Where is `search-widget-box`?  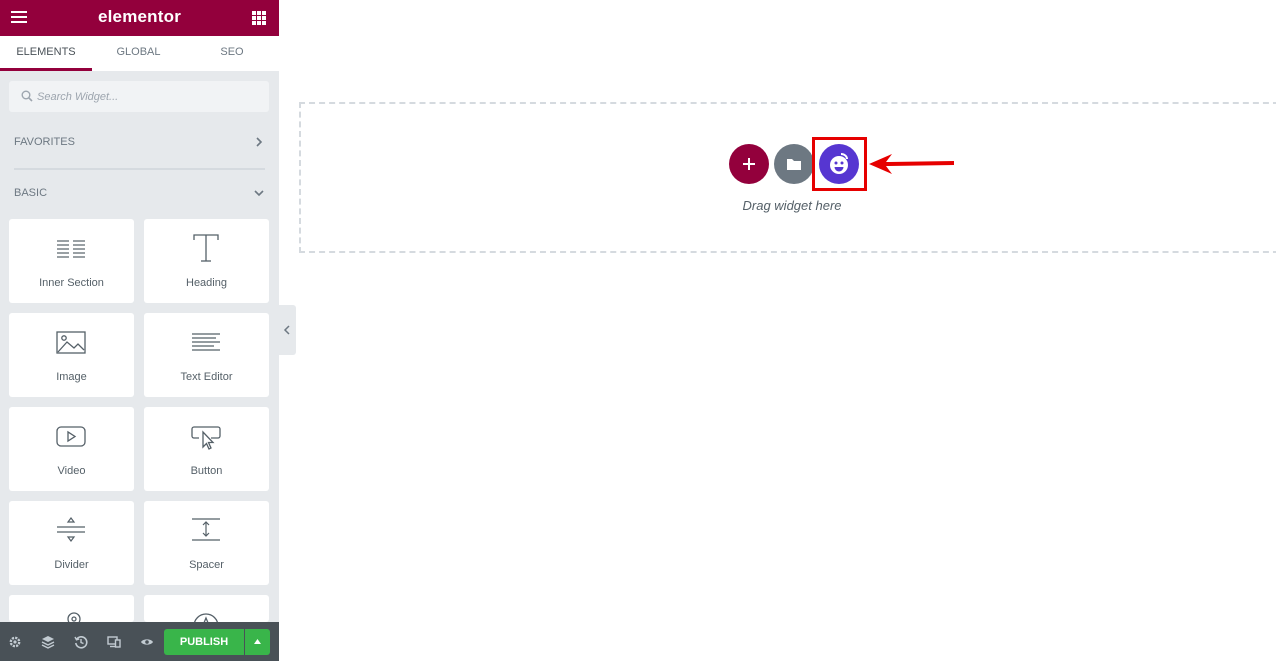 search-widget-box is located at coordinates (139, 96).